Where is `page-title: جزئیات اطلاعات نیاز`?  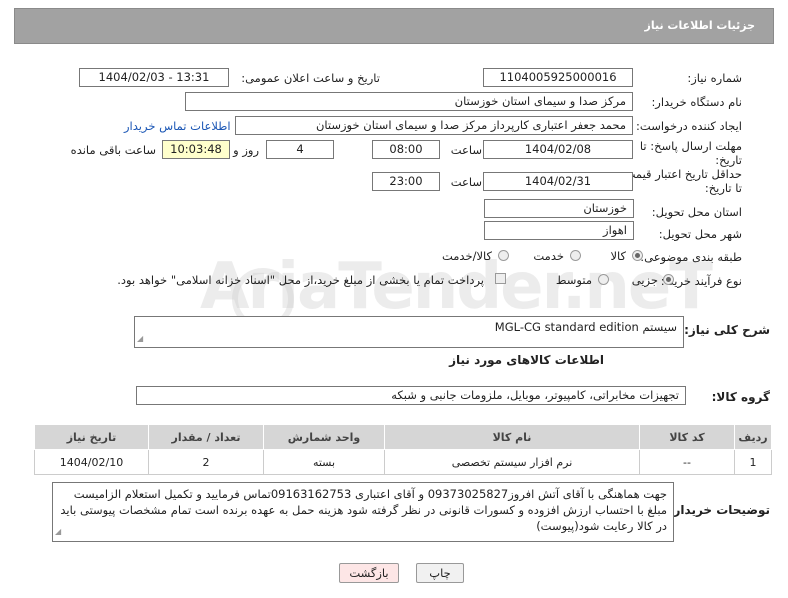
page-title: جزئیات اطلاعات نیاز is located at coordinates (700, 25).